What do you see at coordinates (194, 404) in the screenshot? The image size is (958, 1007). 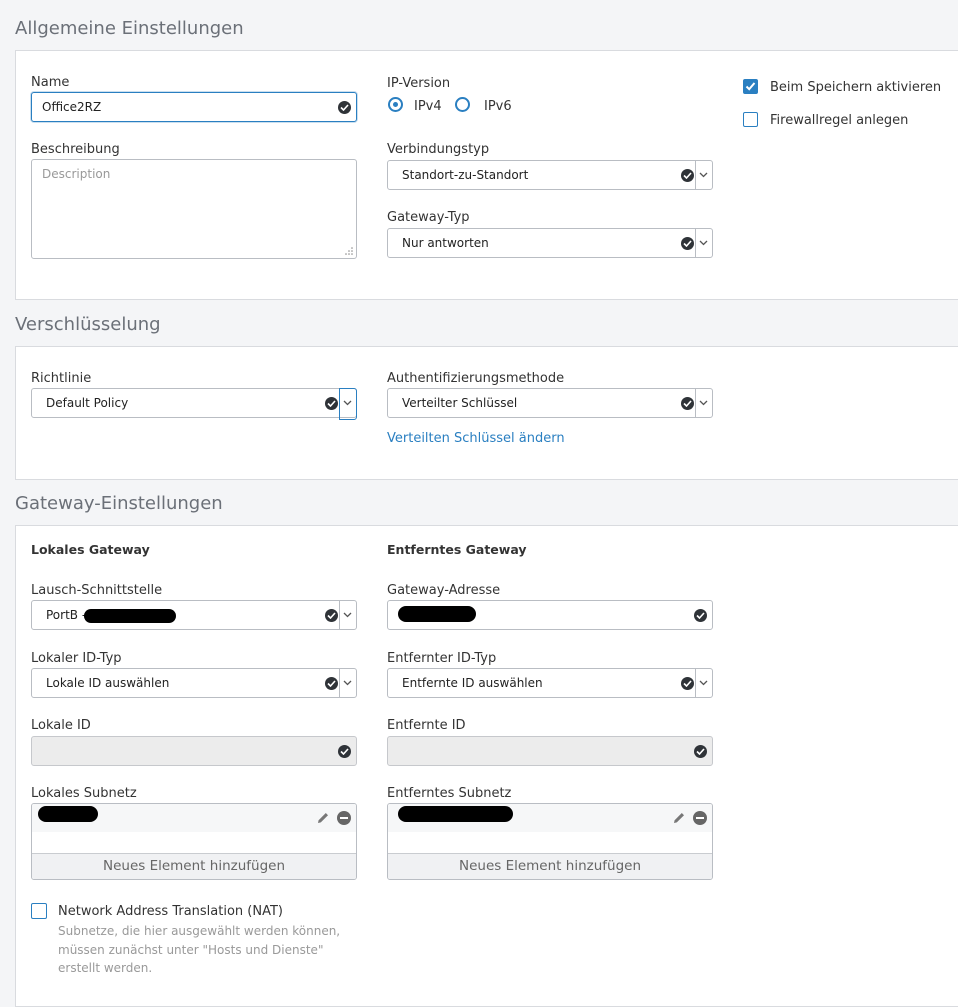 I see `policy-select: Default Policy` at bounding box center [194, 404].